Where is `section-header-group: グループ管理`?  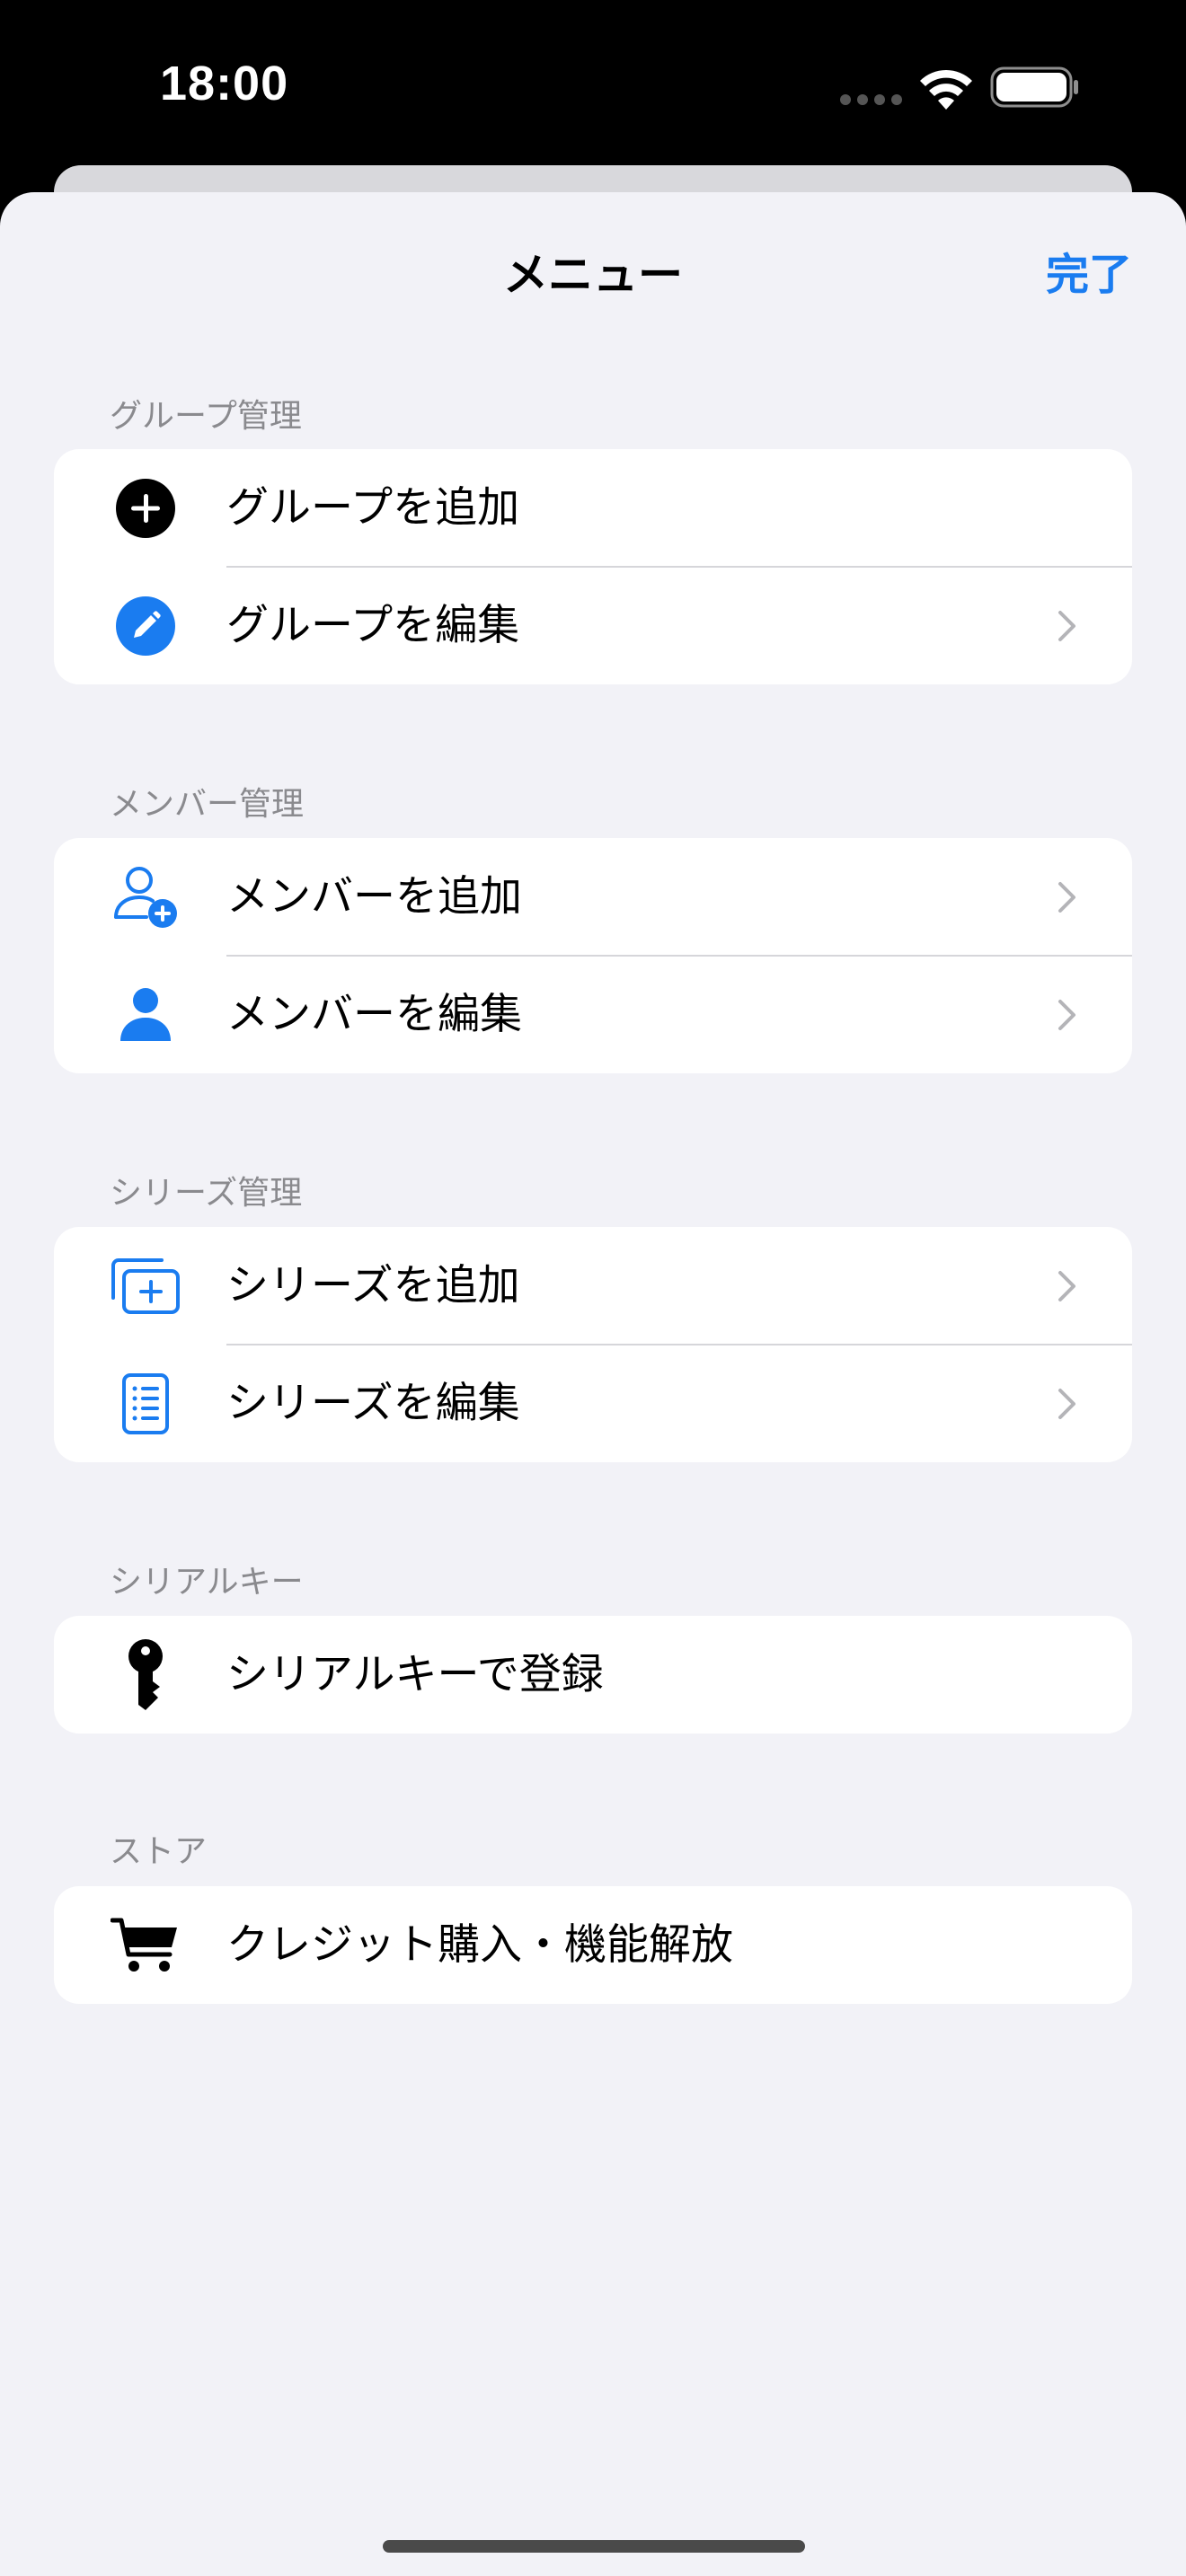
section-header-group: グループ管理 is located at coordinates (206, 416).